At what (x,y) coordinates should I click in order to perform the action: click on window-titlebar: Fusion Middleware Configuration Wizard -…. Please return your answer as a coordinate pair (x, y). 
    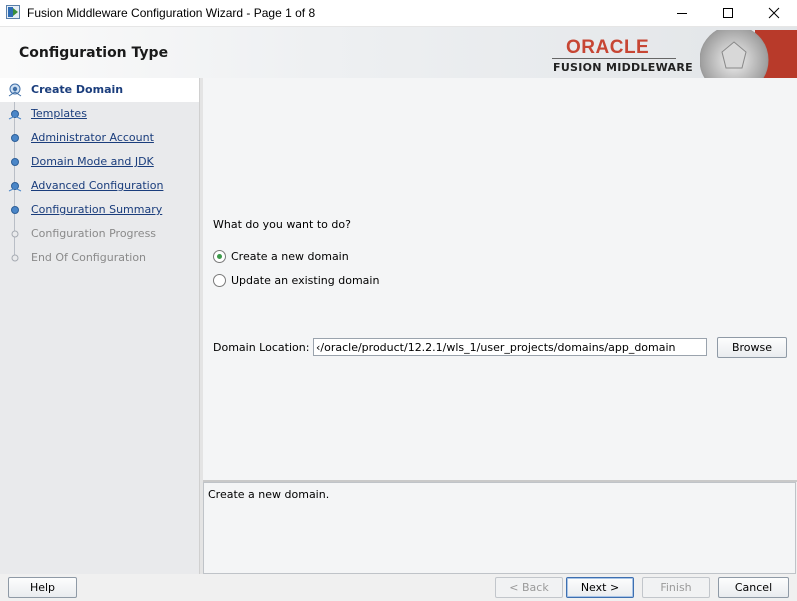
    Looking at the image, I should click on (398, 13).